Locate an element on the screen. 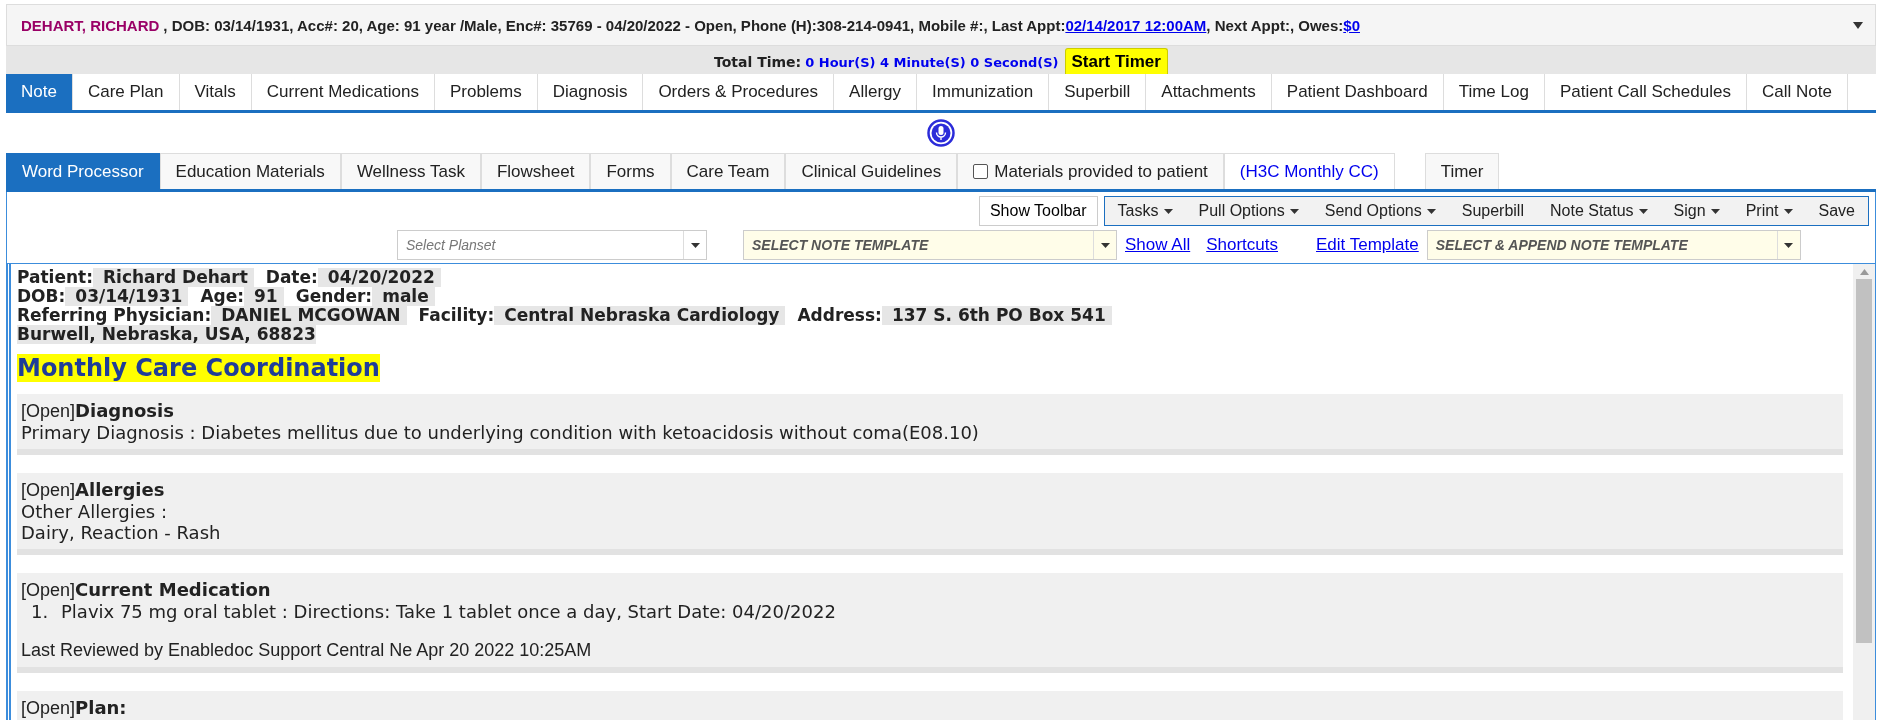  checkbox is located at coordinates (981, 171).